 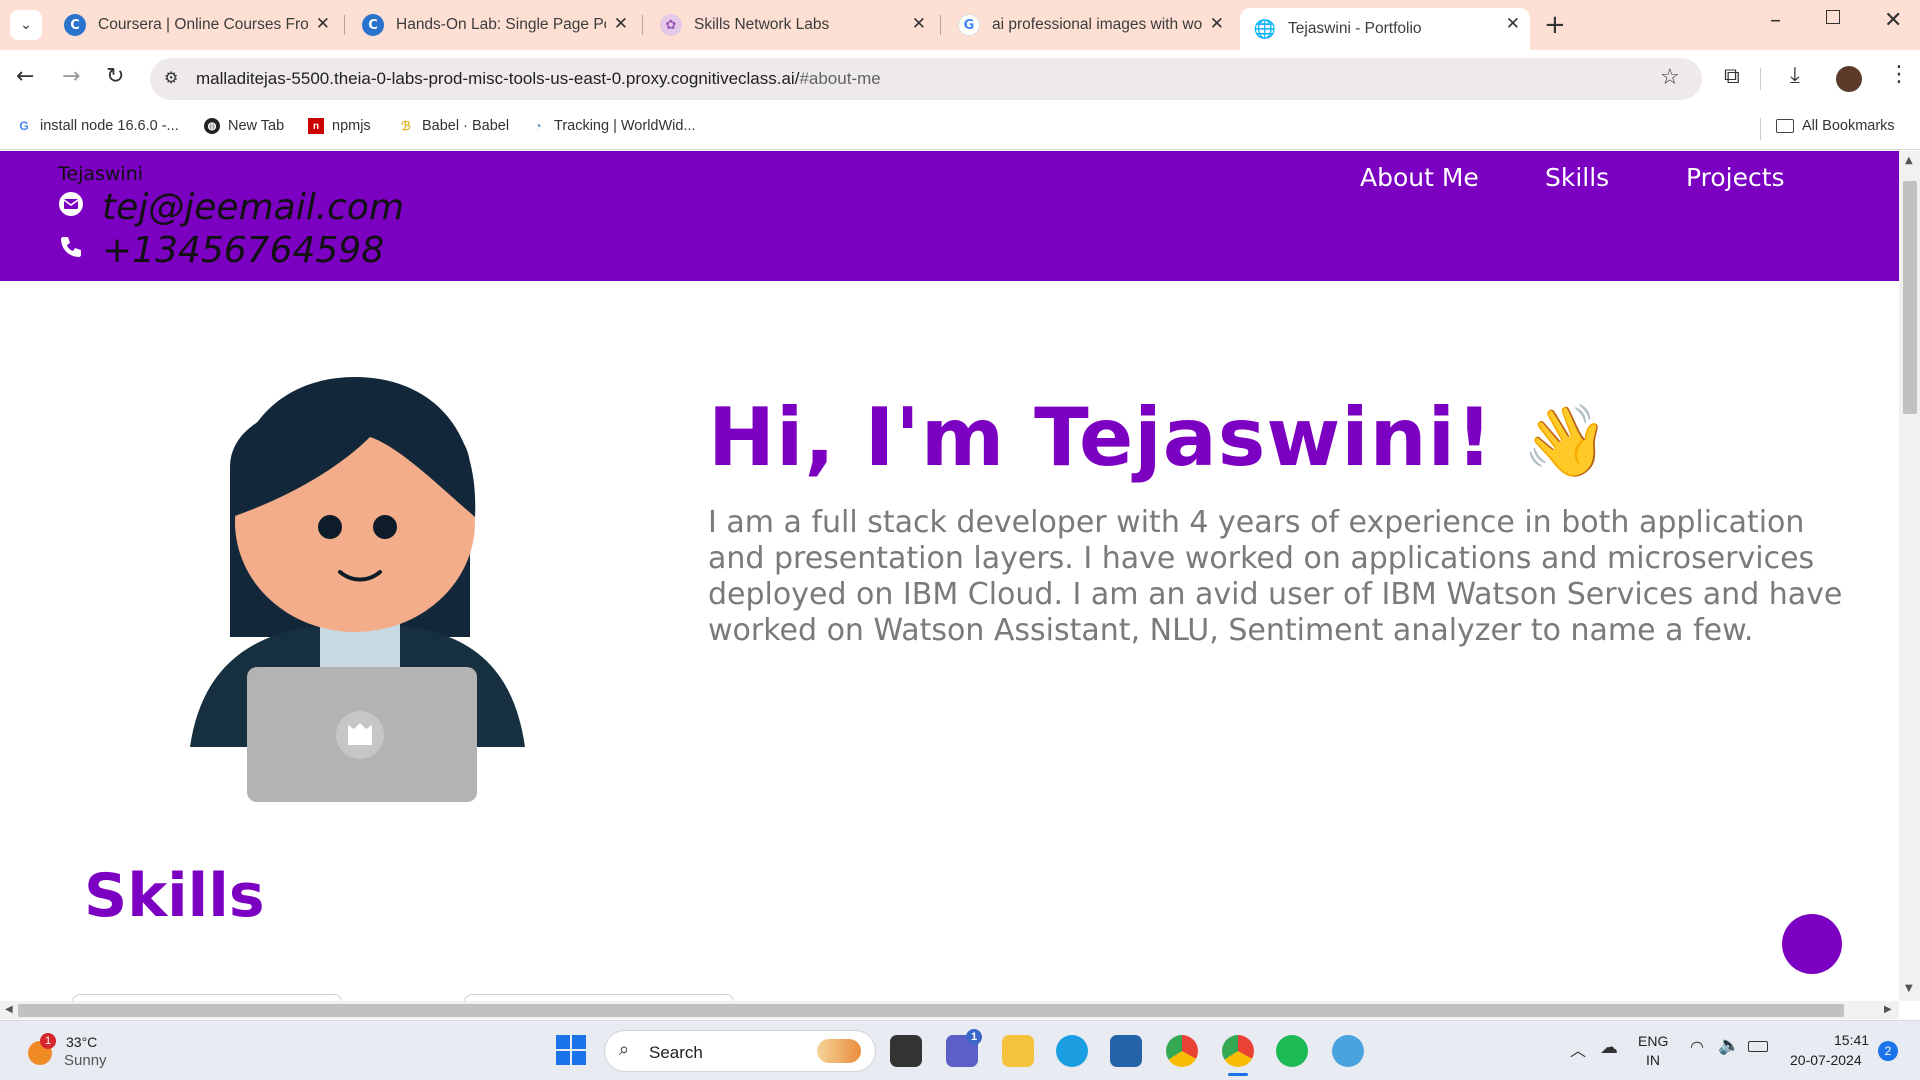 What do you see at coordinates (1348, 1051) in the screenshot?
I see `paint-icon` at bounding box center [1348, 1051].